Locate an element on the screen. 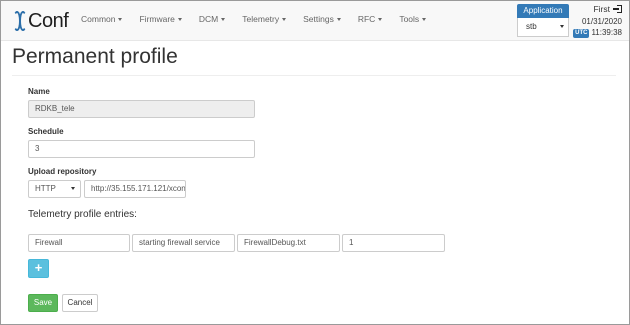 This screenshot has width=630, height=325. menu-dcm: DCM is located at coordinates (212, 19).